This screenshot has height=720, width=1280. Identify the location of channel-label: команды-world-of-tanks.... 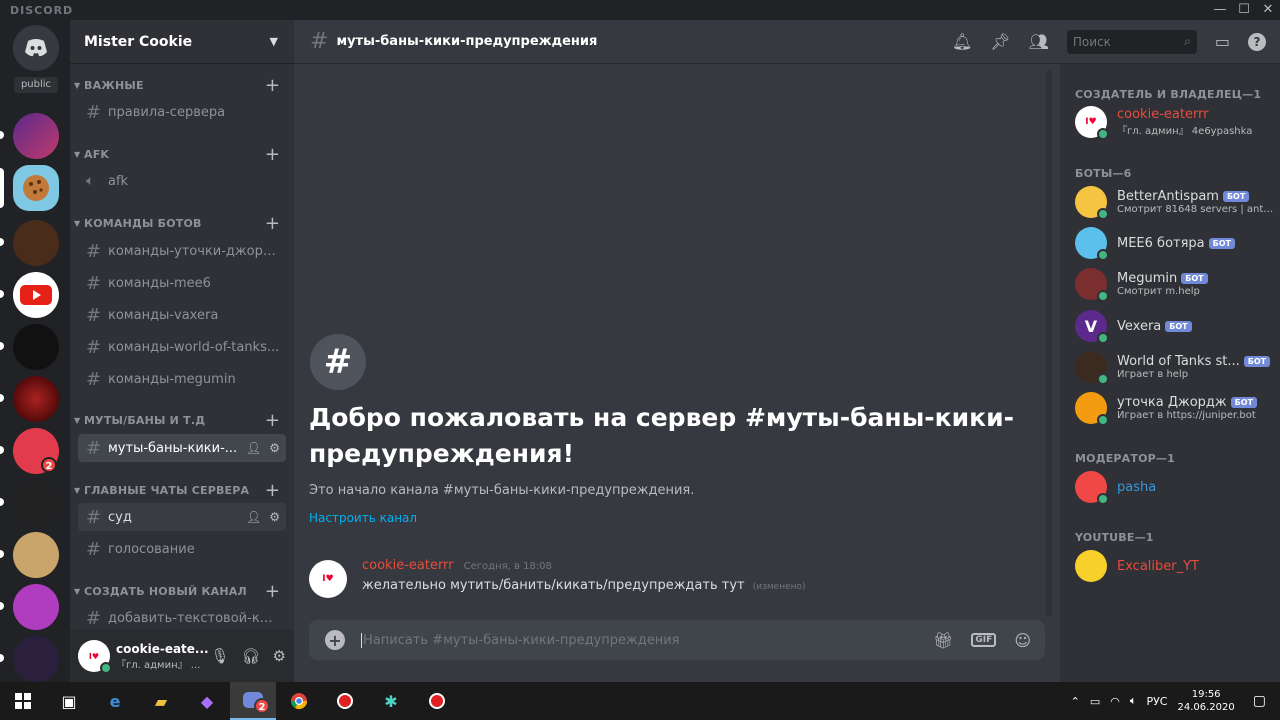
(194, 347).